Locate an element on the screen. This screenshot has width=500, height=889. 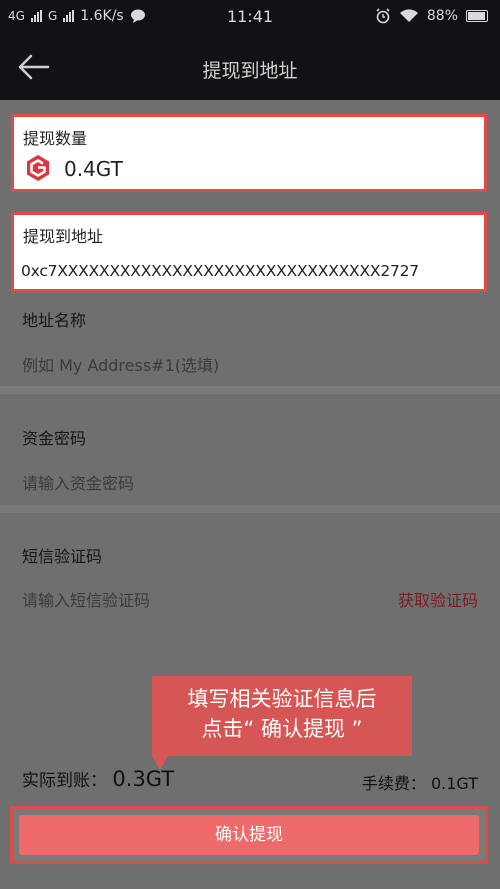
get-code-button: 获取验证码 is located at coordinates (438, 599).